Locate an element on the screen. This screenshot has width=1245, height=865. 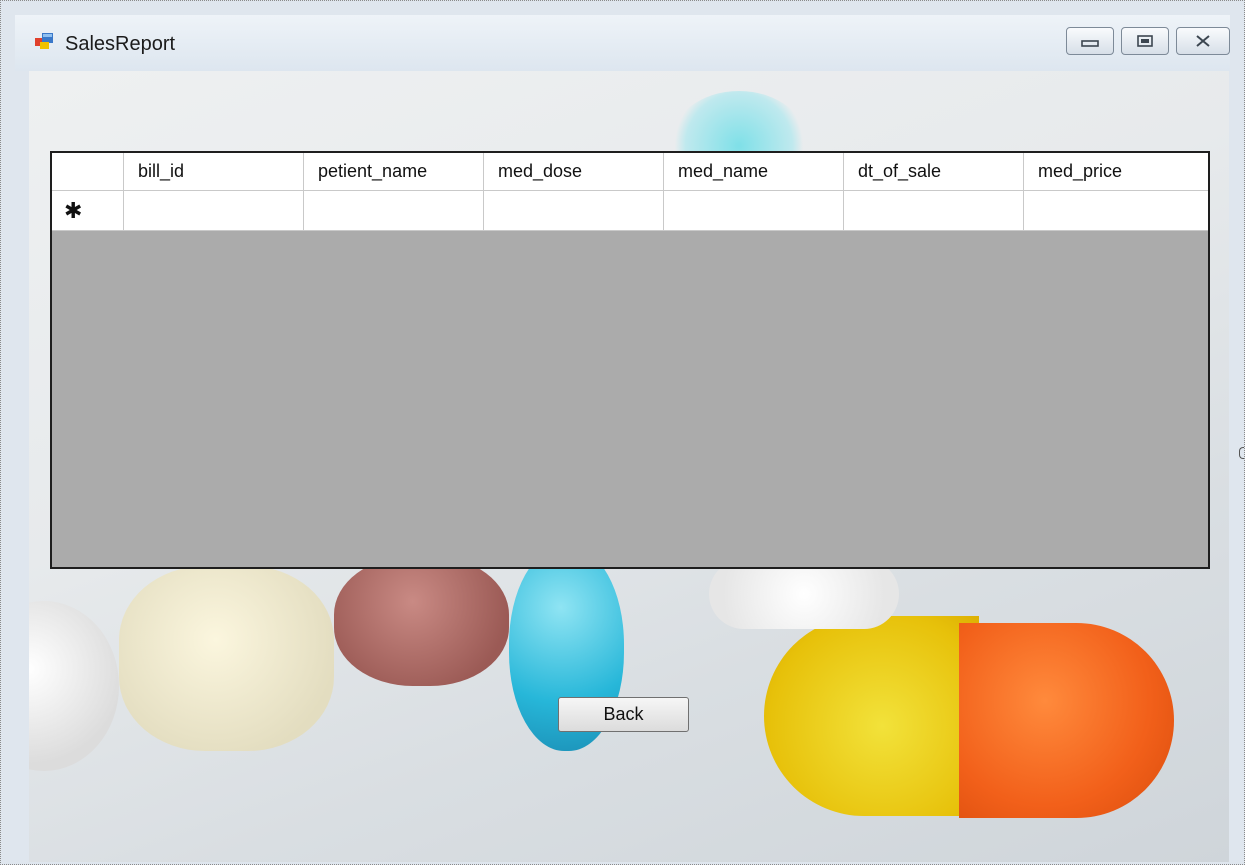
maximize-icon is located at coordinates (1145, 41).